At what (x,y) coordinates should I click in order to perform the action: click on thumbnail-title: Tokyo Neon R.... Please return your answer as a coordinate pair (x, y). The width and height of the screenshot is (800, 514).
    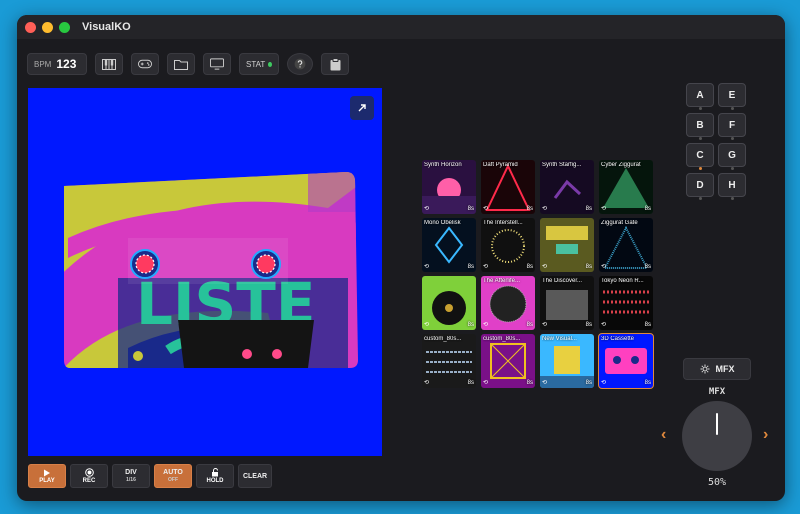
    Looking at the image, I should click on (622, 281).